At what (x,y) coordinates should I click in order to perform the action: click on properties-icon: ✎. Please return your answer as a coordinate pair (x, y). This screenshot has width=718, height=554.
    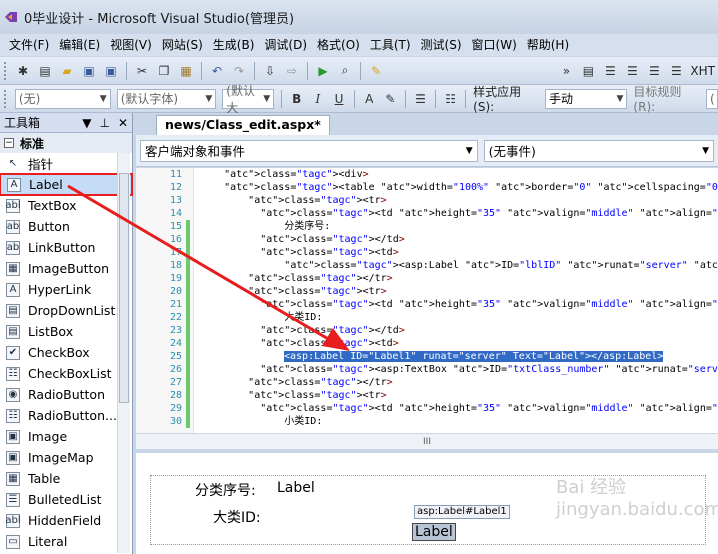
    Looking at the image, I should click on (376, 71).